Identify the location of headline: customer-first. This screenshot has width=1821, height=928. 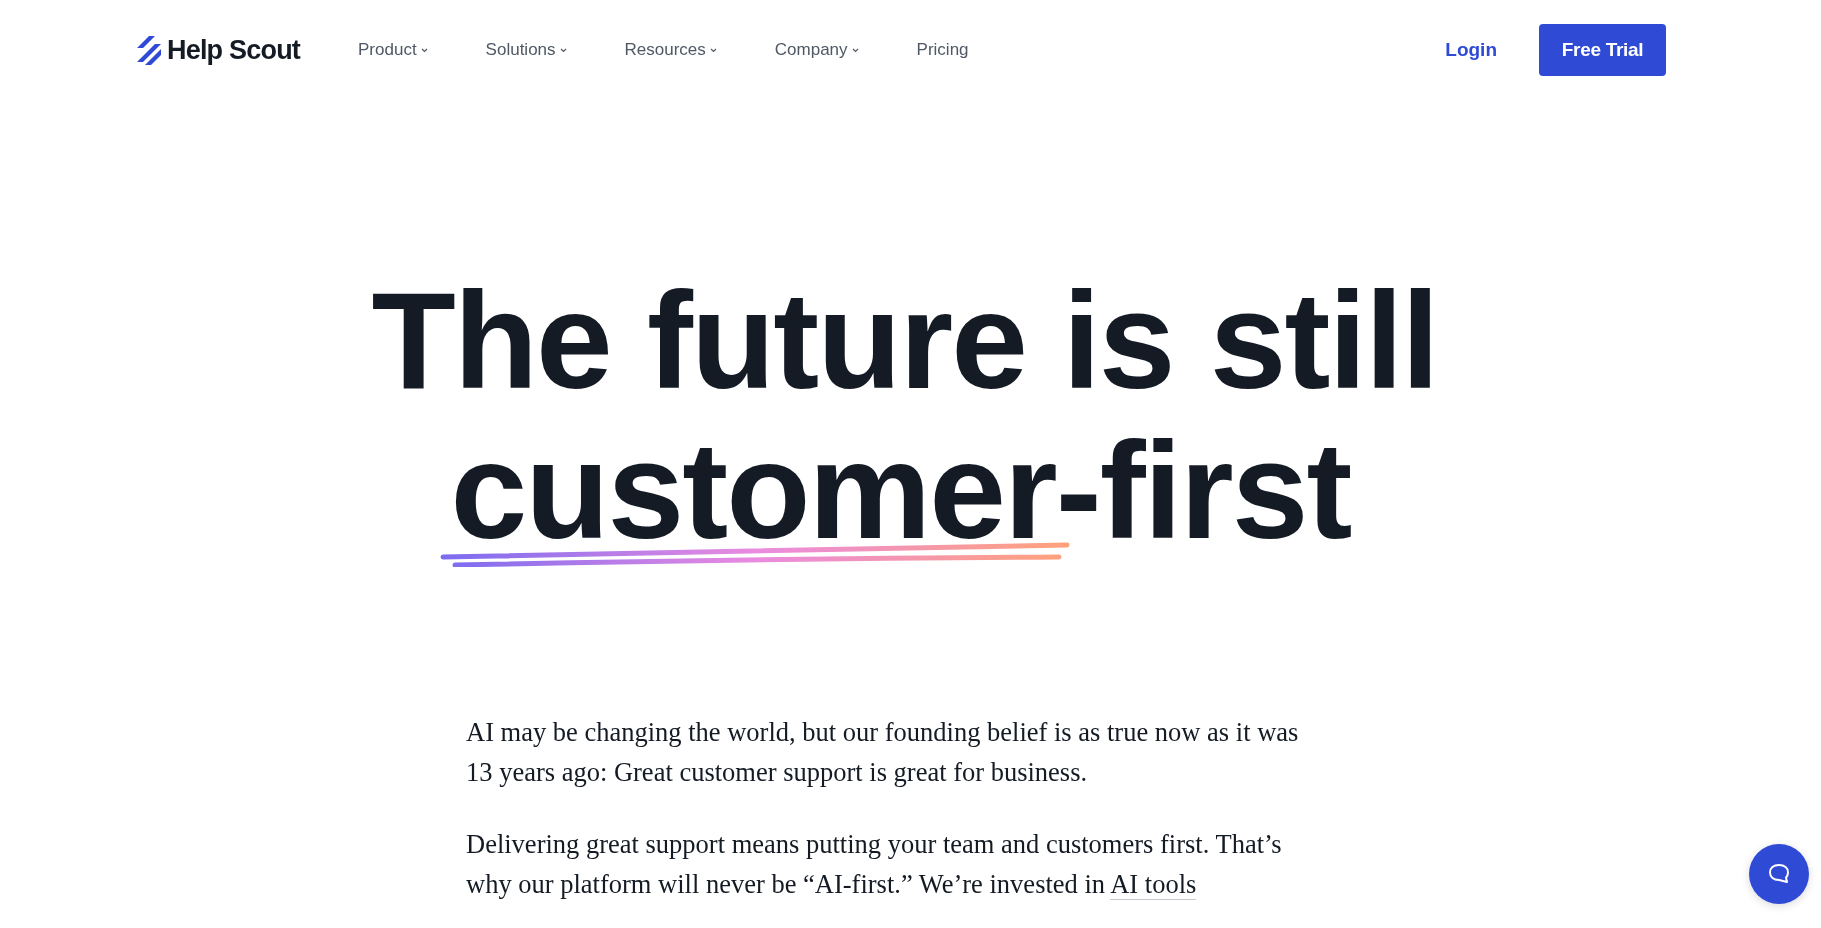
(910, 490).